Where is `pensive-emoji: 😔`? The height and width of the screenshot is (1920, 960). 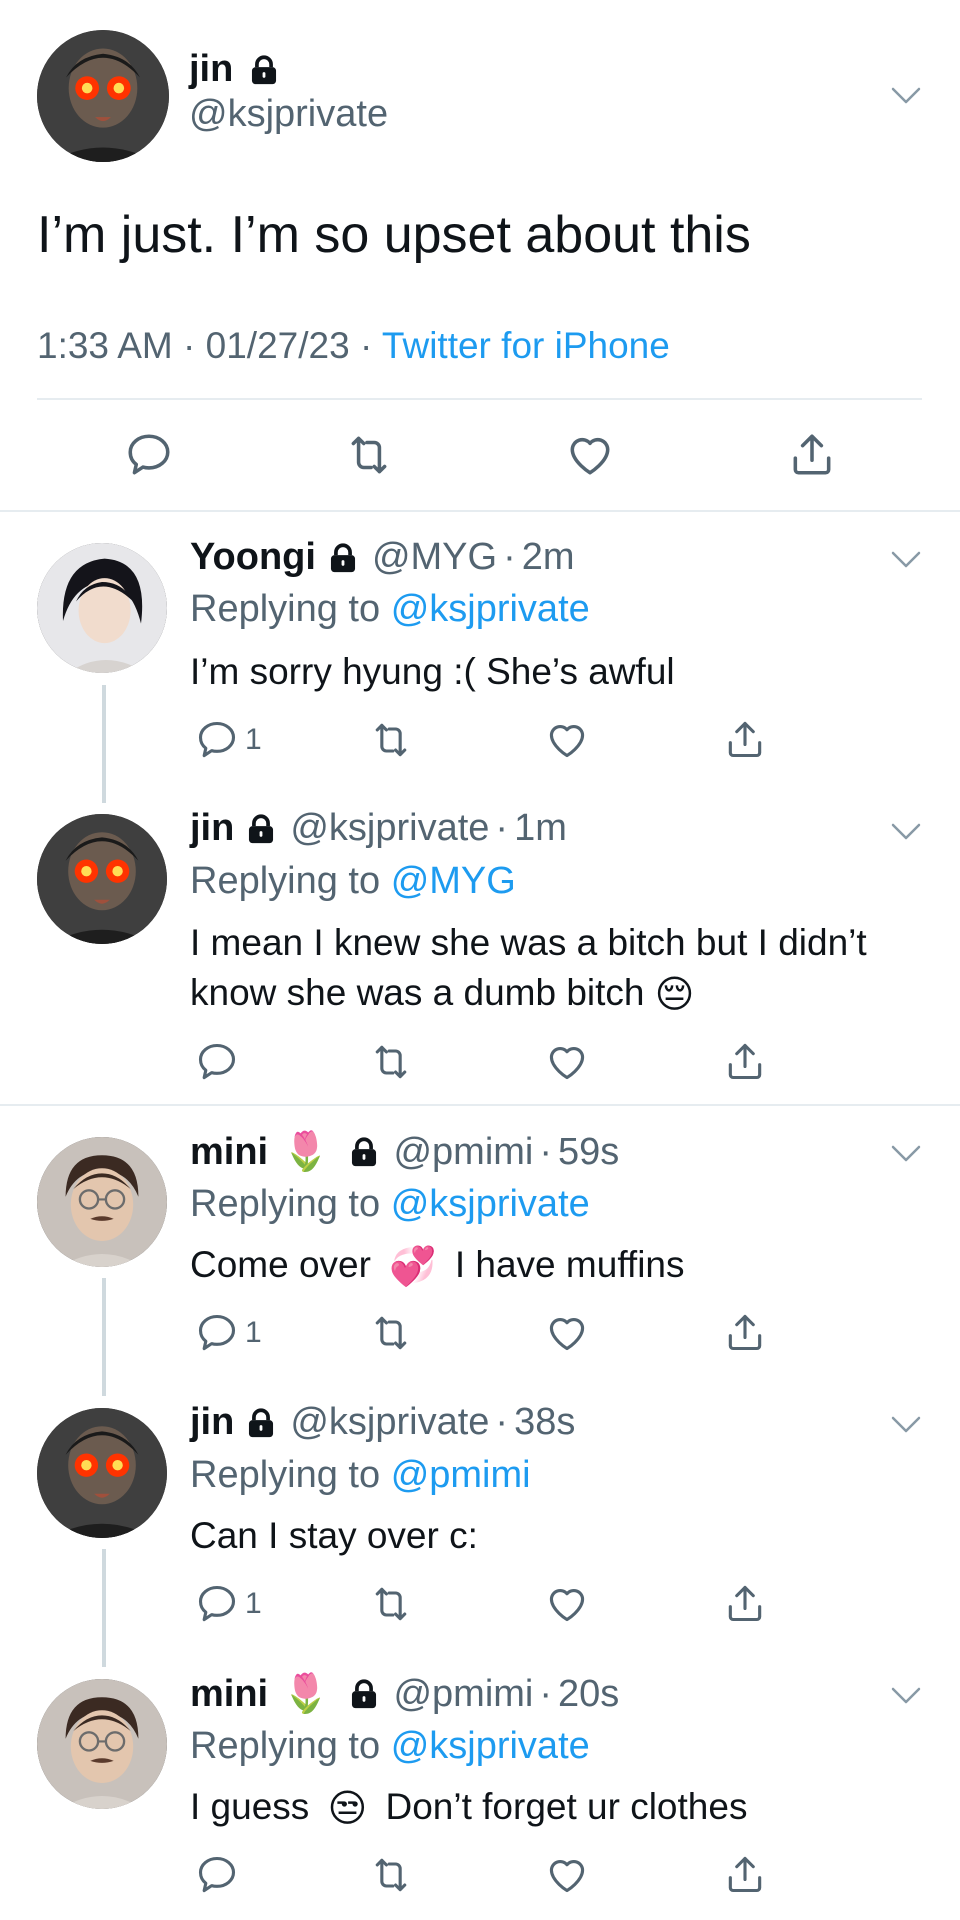
pensive-emoji: 😔 is located at coordinates (674, 995).